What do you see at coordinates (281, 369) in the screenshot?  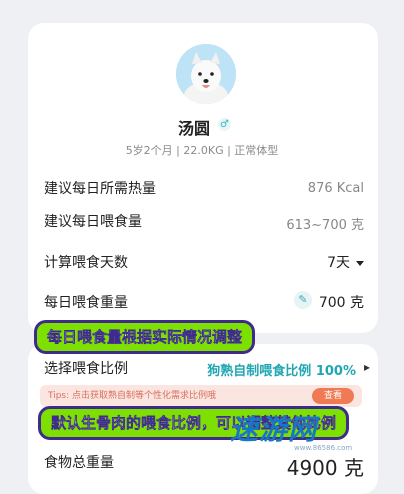 I see `ratio-value: 狗熟自制喂食比例 100%` at bounding box center [281, 369].